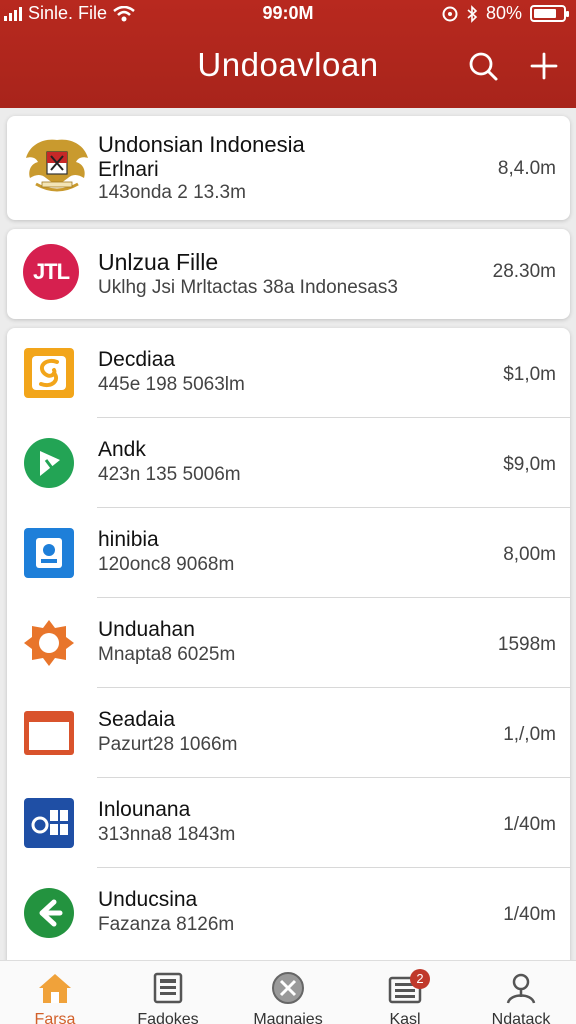 This screenshot has height=1024, width=576. What do you see at coordinates (288, 733) in the screenshot?
I see `list-item: Seadaia Pazurt28 1066m 1,/,0m` at bounding box center [288, 733].